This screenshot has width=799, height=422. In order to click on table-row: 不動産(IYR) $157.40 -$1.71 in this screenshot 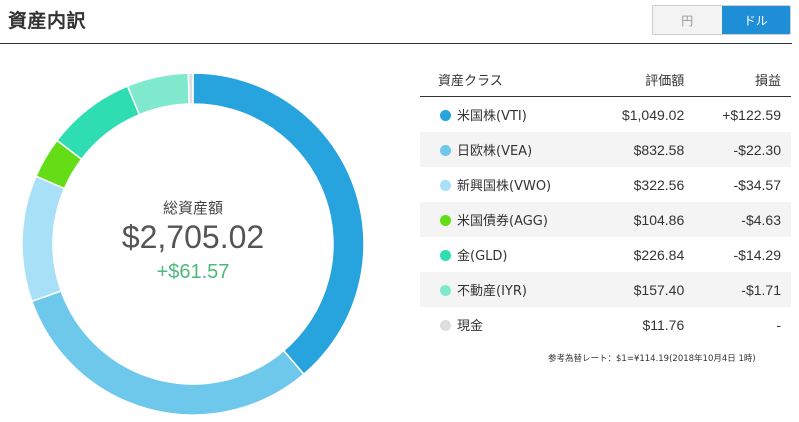, I will do `click(605, 289)`.